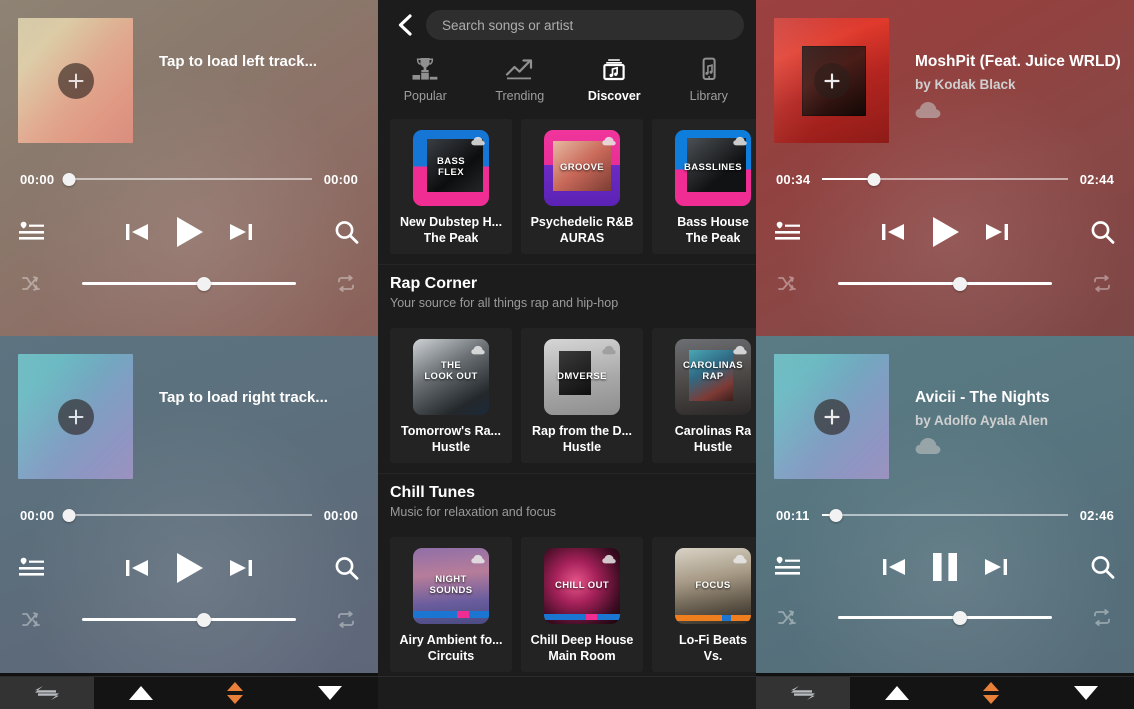  I want to click on nav-triangle-down-icon-right, so click(1086, 693).